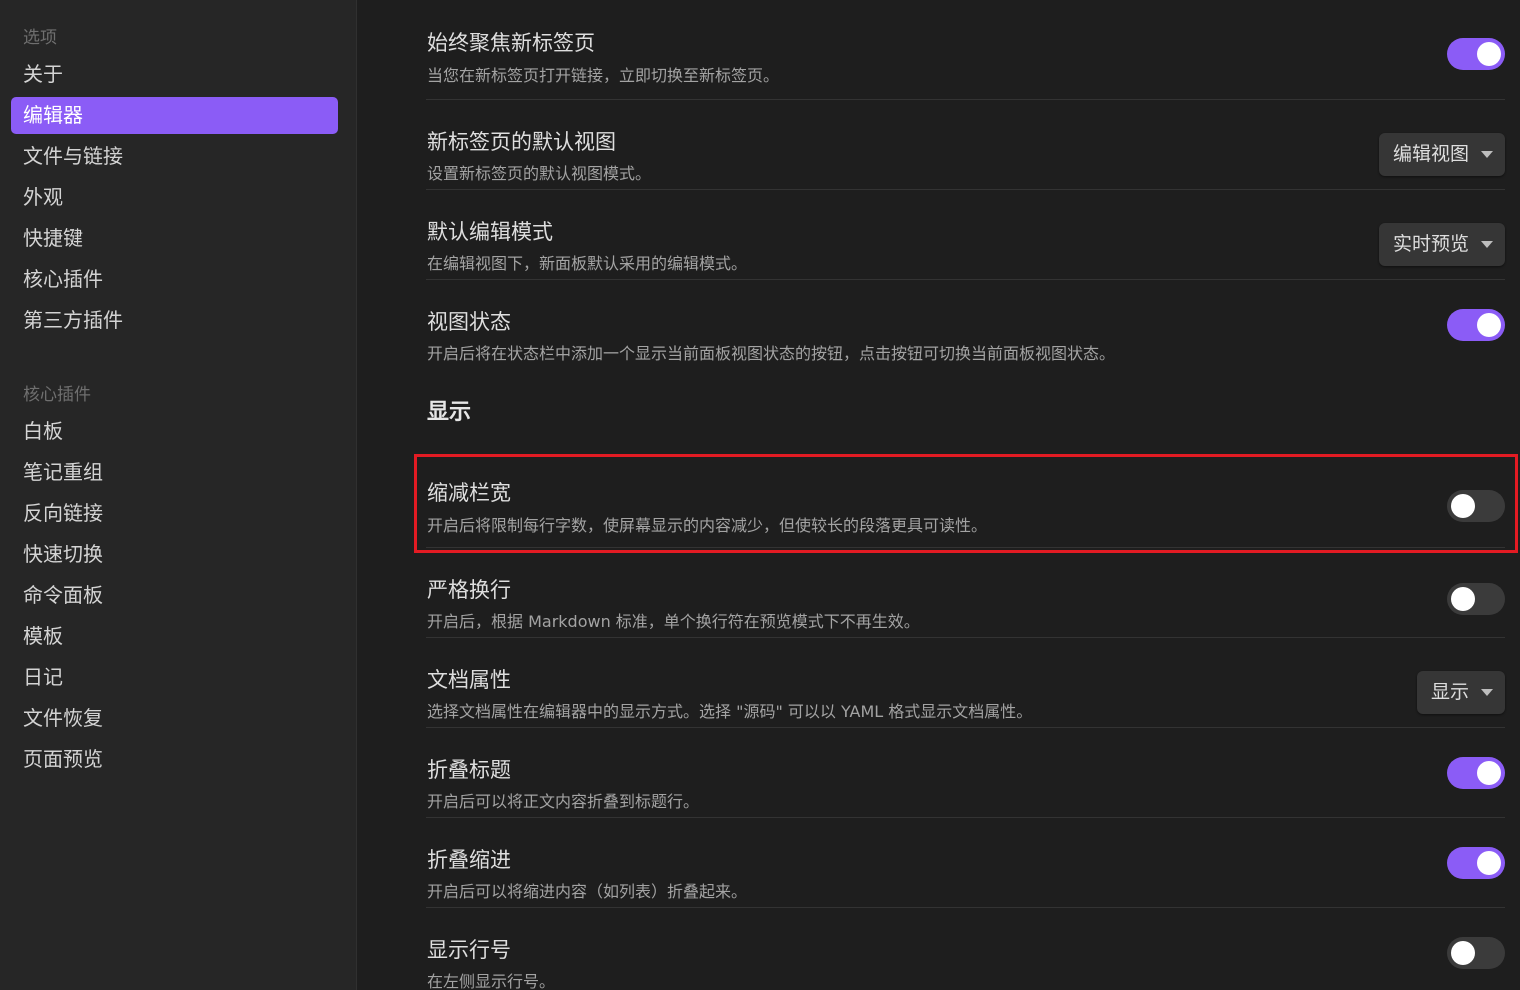 The image size is (1520, 990). I want to click on setting-description: 开启后可以将正文内容折叠到标题行。, so click(563, 801).